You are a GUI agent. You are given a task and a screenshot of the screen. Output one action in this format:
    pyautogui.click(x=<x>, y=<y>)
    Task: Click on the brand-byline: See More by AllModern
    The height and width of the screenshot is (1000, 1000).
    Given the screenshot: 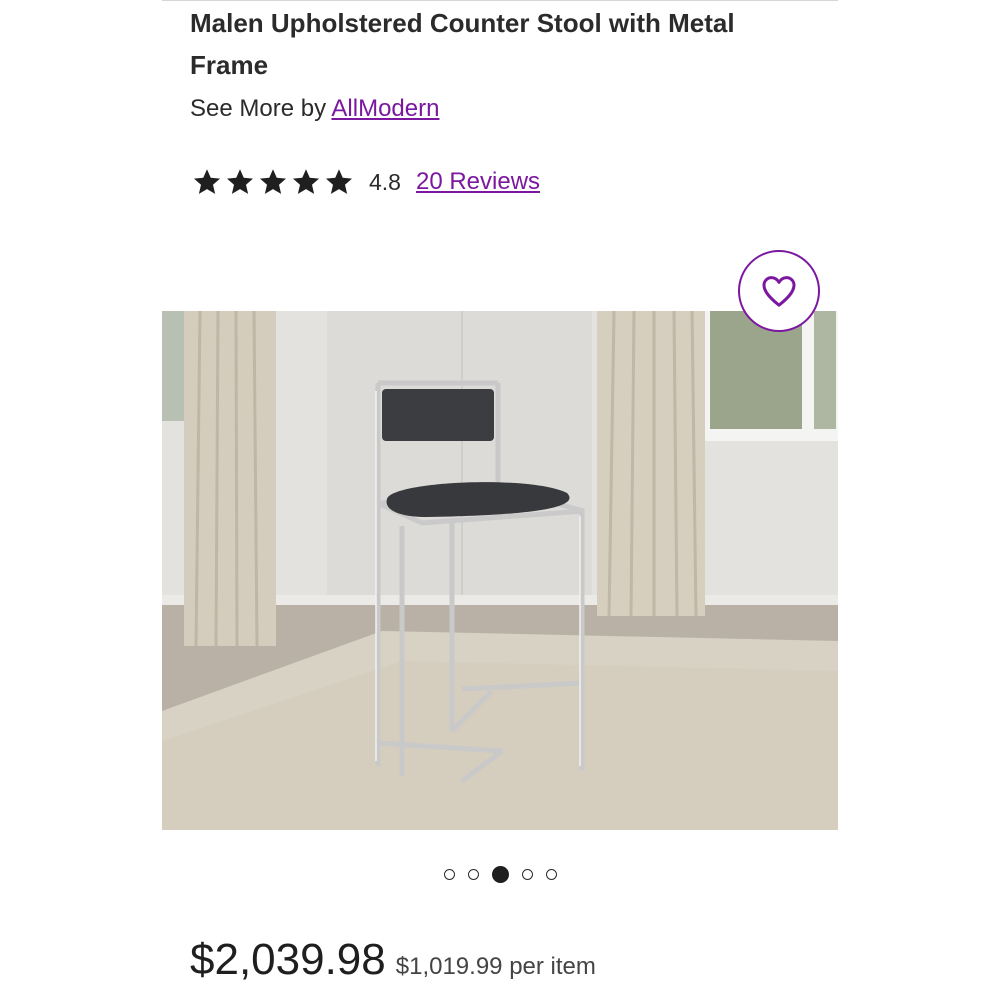 What is the action you would take?
    pyautogui.click(x=314, y=109)
    